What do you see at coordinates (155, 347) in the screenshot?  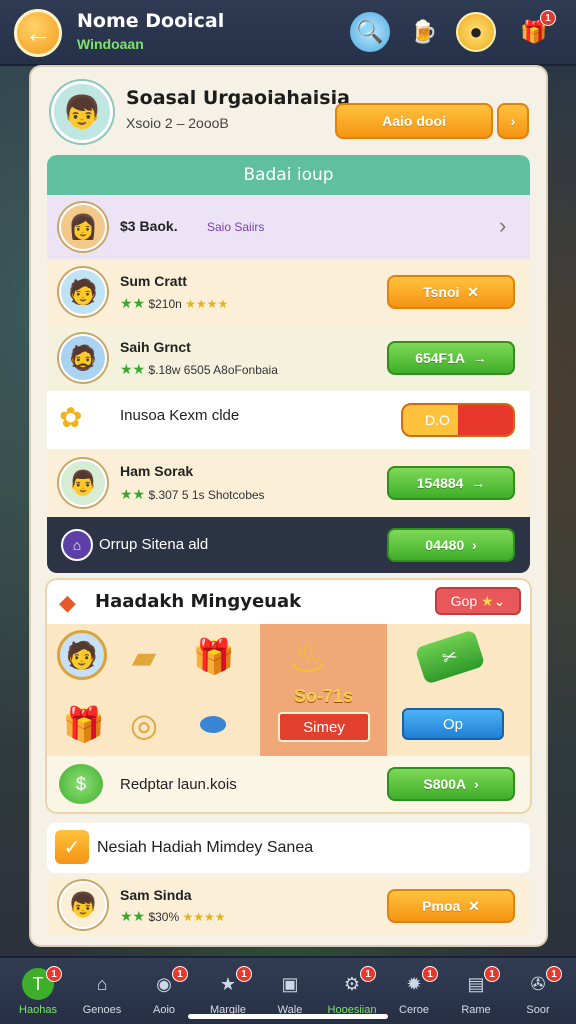 I see `row-name: Saih Grnct` at bounding box center [155, 347].